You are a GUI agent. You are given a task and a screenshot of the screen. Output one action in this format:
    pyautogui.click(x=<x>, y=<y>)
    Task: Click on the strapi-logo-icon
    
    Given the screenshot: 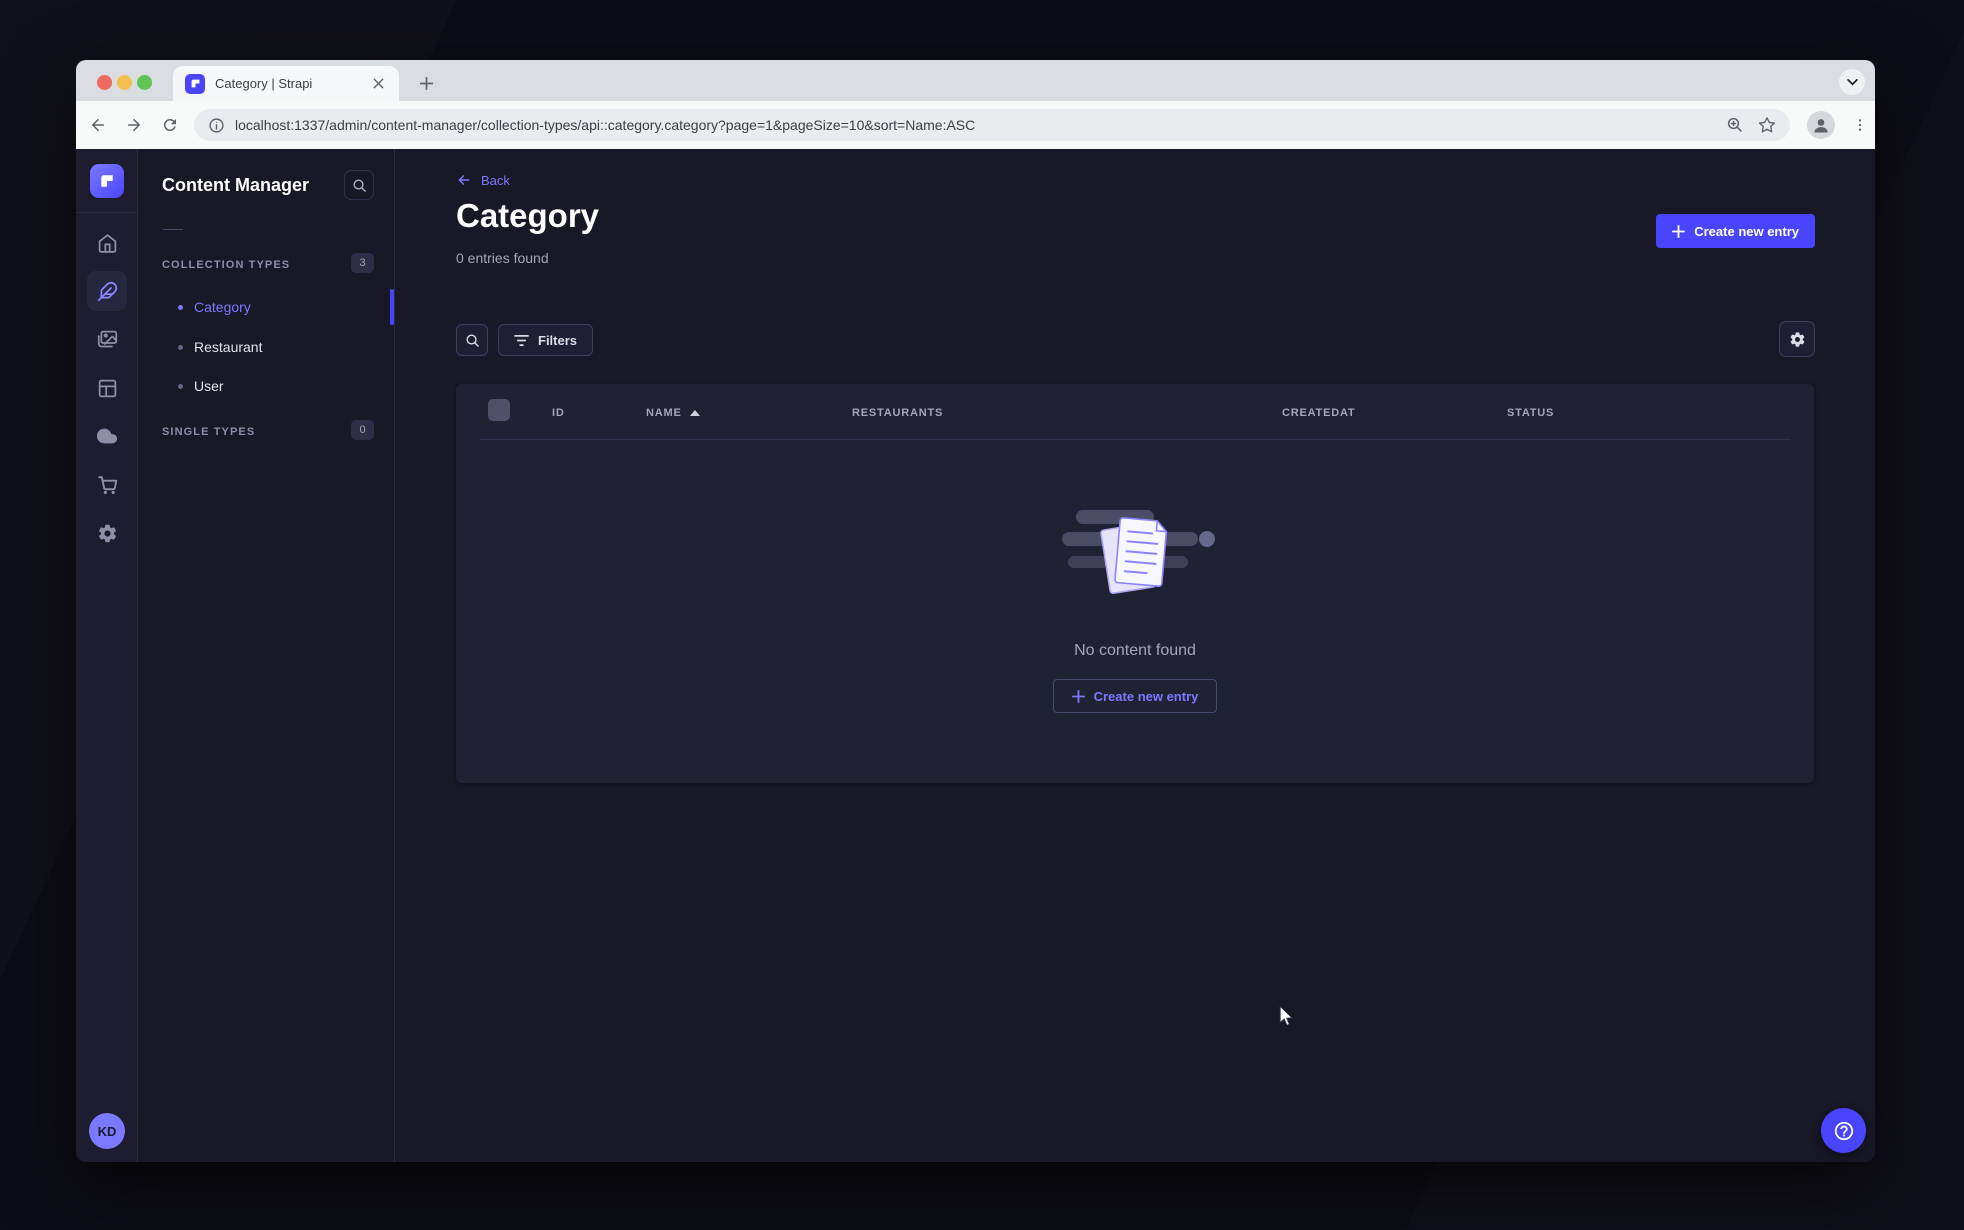 What is the action you would take?
    pyautogui.click(x=107, y=181)
    